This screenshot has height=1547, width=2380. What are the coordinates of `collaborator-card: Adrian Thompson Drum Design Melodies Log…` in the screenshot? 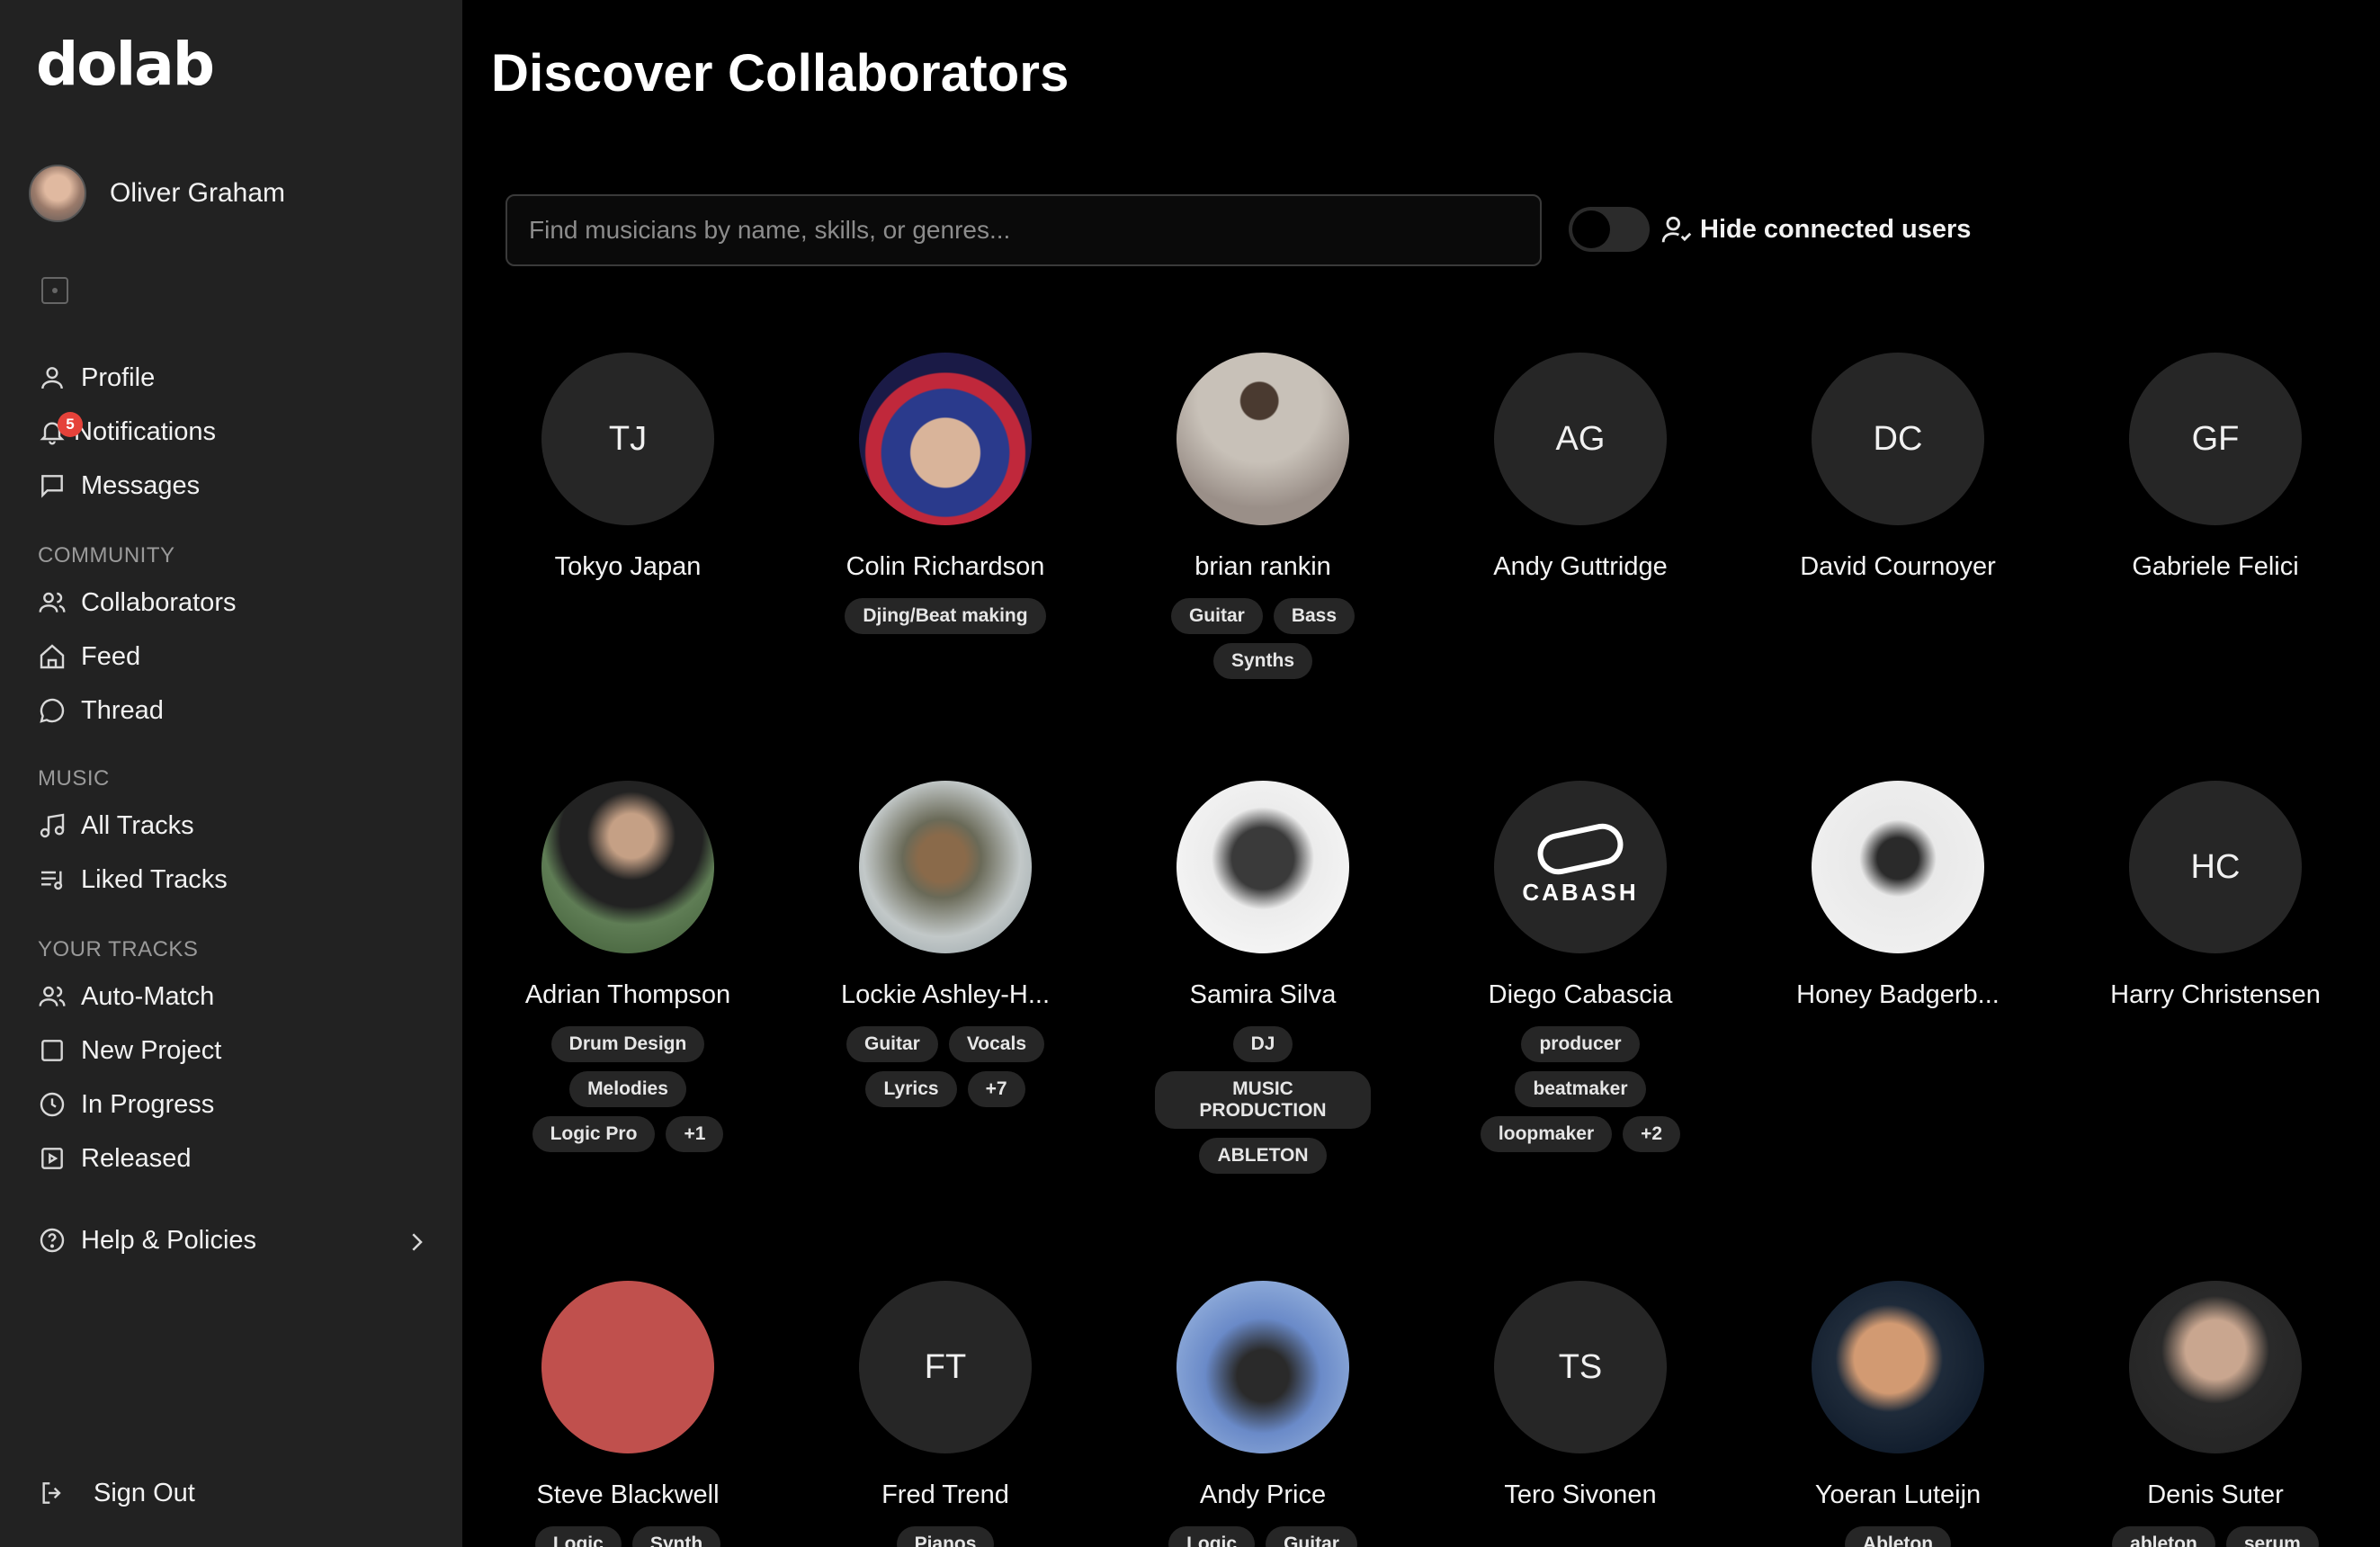 It's located at (628, 966).